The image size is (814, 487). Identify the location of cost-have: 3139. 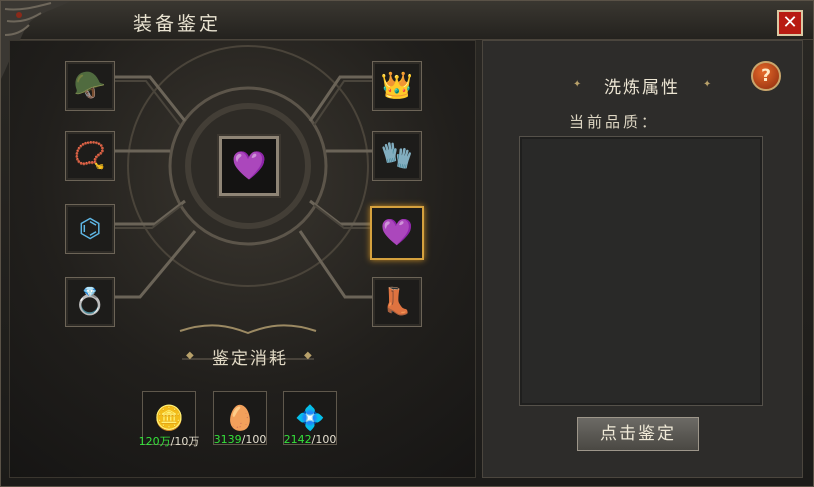
(227, 439).